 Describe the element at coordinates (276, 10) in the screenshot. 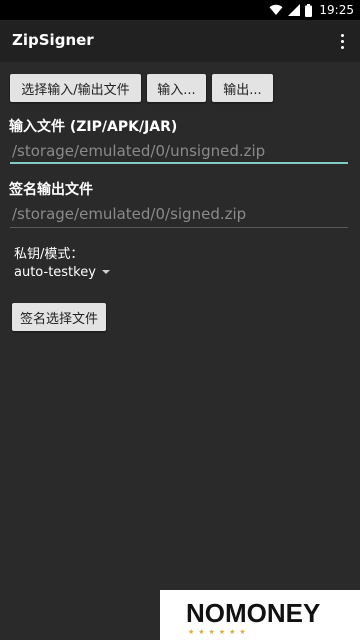

I see `wifi-icon` at that location.